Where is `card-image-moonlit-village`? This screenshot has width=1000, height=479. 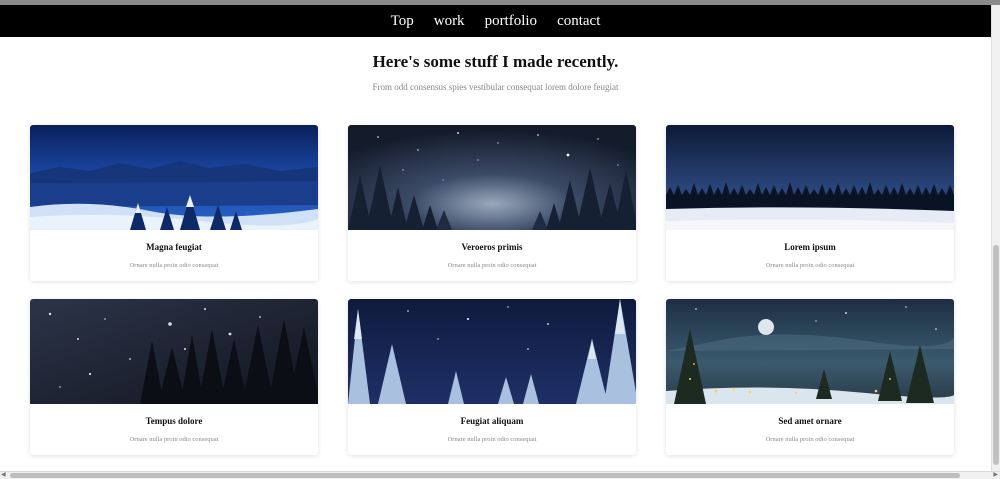 card-image-moonlit-village is located at coordinates (810, 351).